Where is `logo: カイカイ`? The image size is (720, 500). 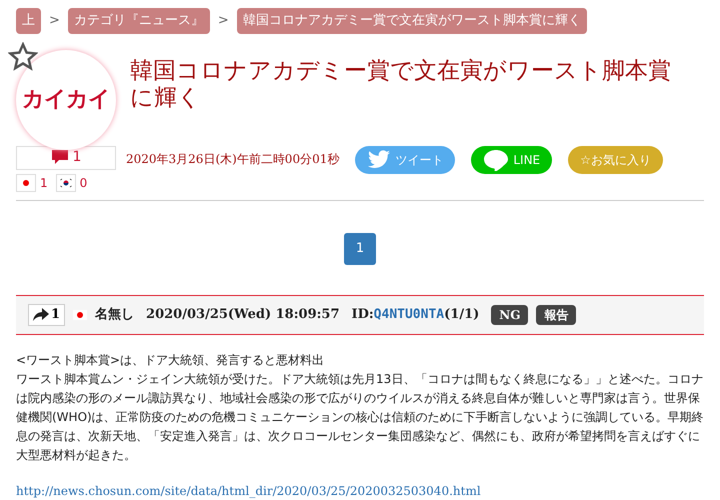
logo: カイカイ is located at coordinates (66, 100).